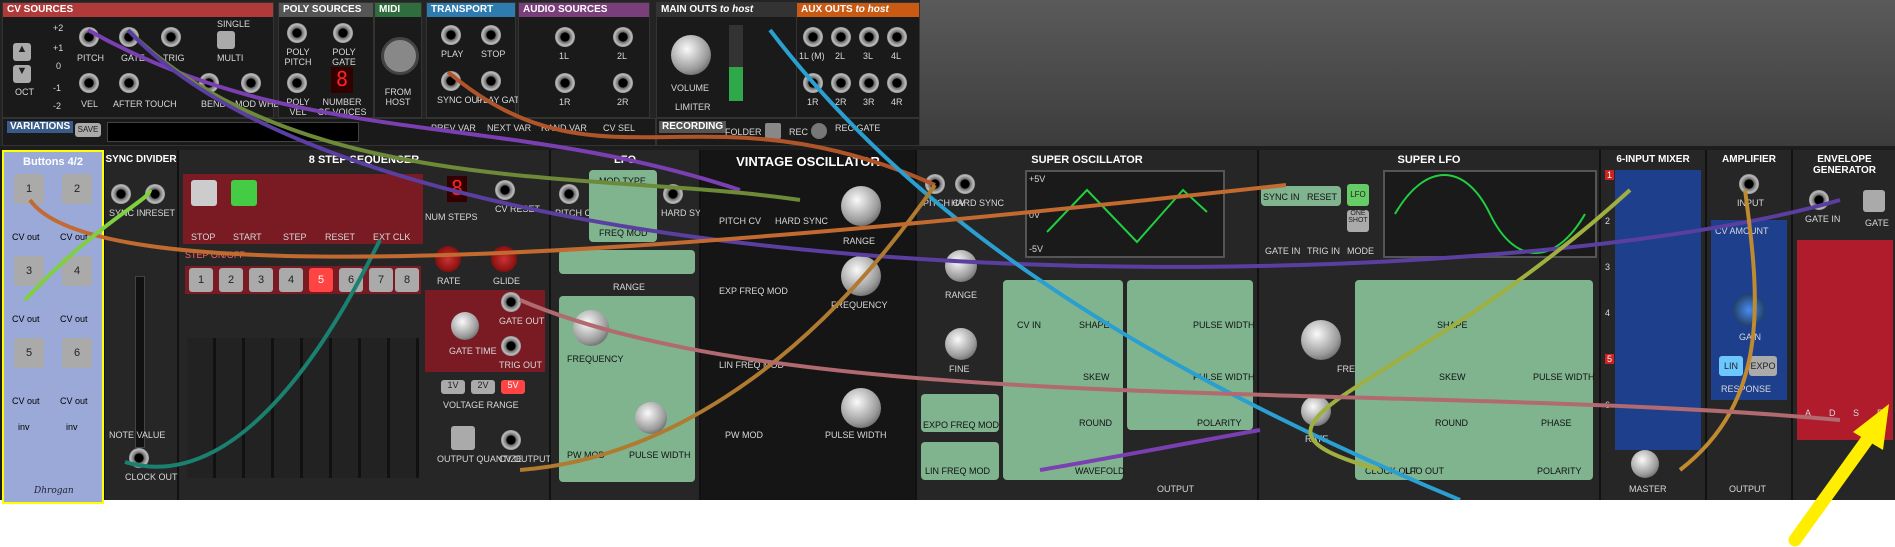  What do you see at coordinates (623, 83) in the screenshot?
I see `audio-2r-jack` at bounding box center [623, 83].